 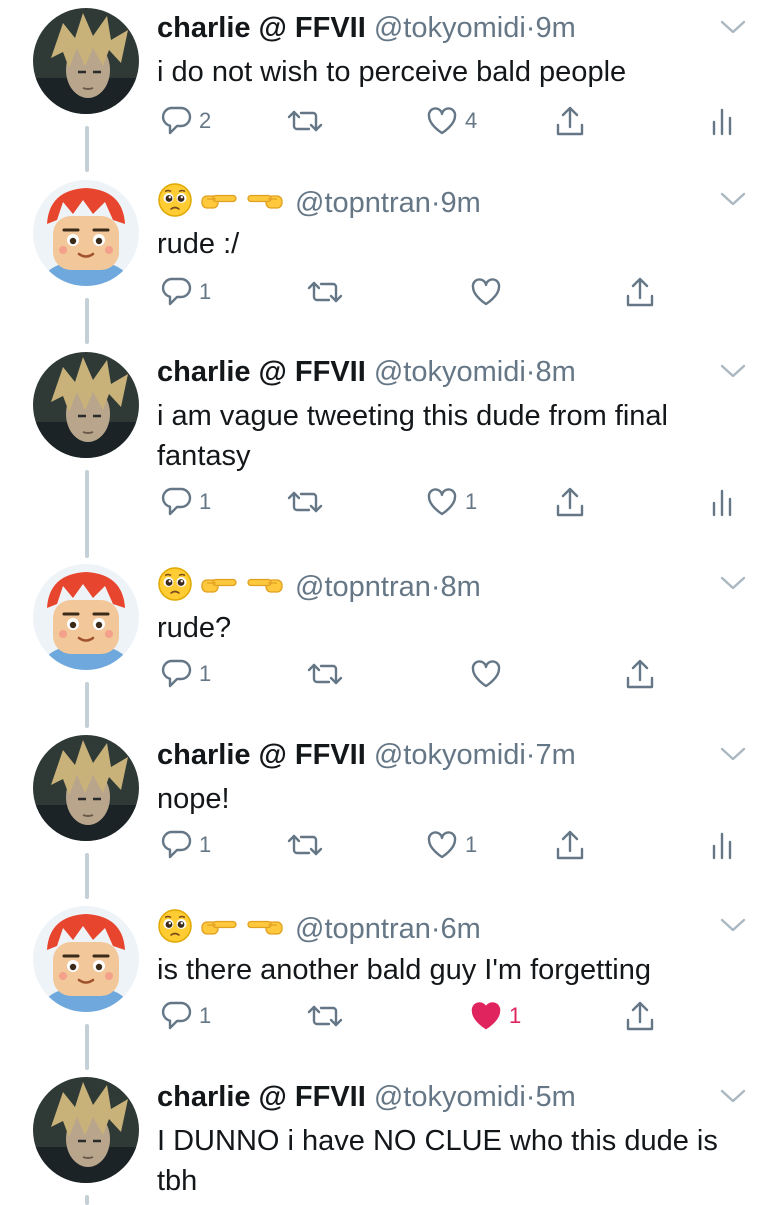 What do you see at coordinates (452, 292) in the screenshot?
I see `action-bar: 1` at bounding box center [452, 292].